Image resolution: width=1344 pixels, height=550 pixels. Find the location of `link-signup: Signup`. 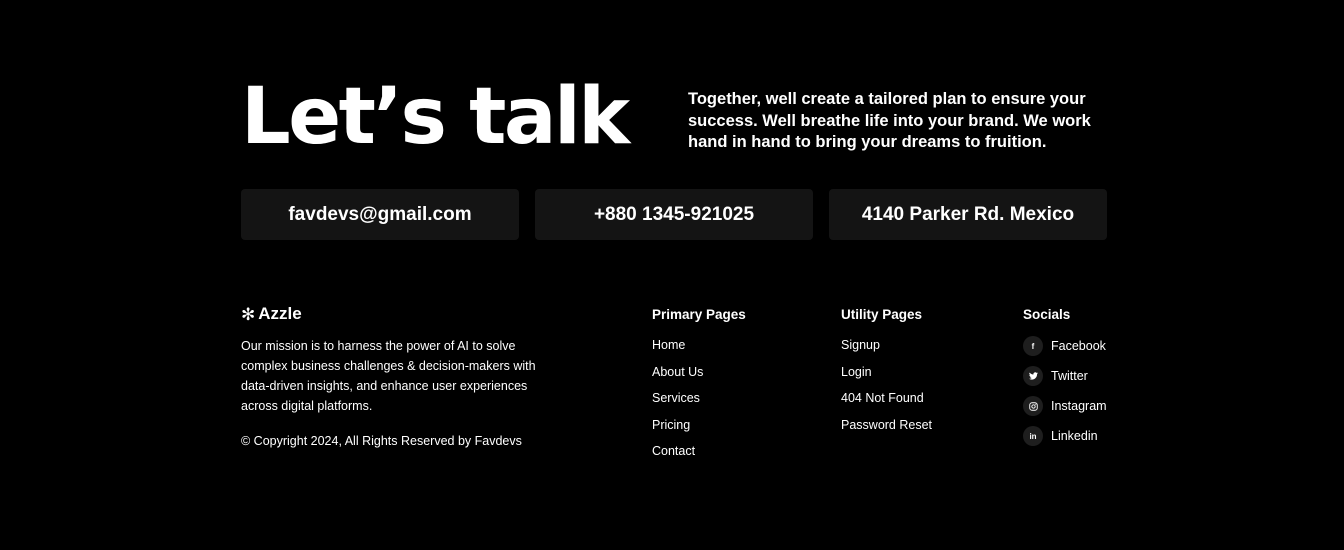

link-signup: Signup is located at coordinates (886, 351).